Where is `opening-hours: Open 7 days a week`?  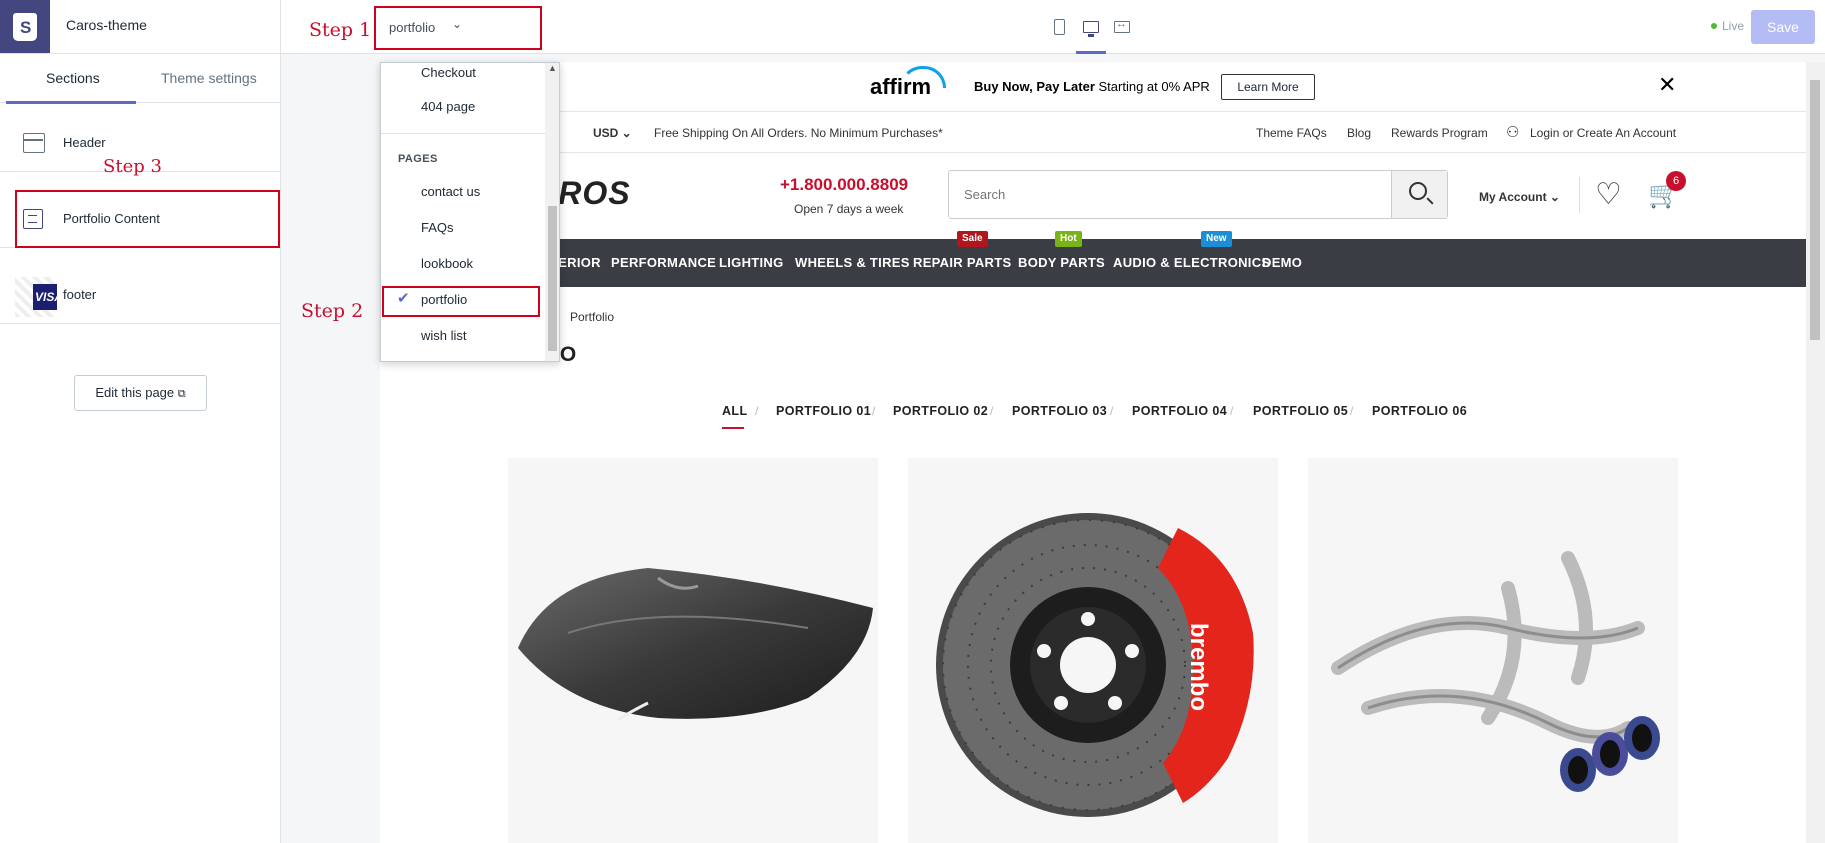
opening-hours: Open 7 days a week is located at coordinates (849, 209).